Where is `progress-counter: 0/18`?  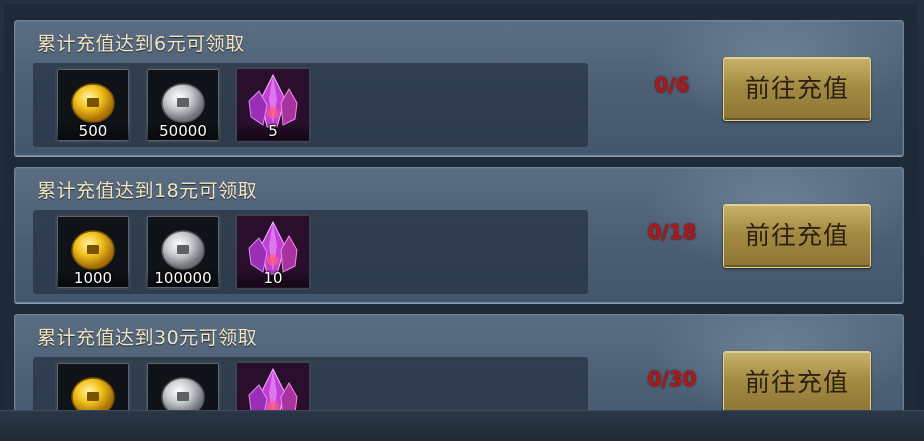 progress-counter: 0/18 is located at coordinates (672, 232).